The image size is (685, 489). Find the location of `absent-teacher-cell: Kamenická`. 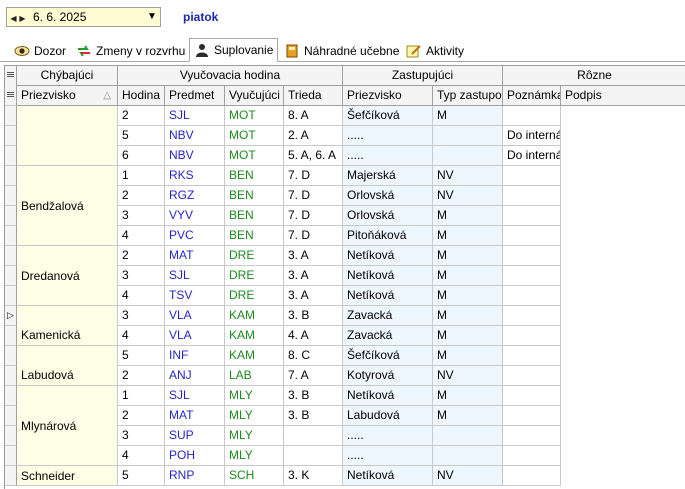

absent-teacher-cell: Kamenická is located at coordinates (67, 326).